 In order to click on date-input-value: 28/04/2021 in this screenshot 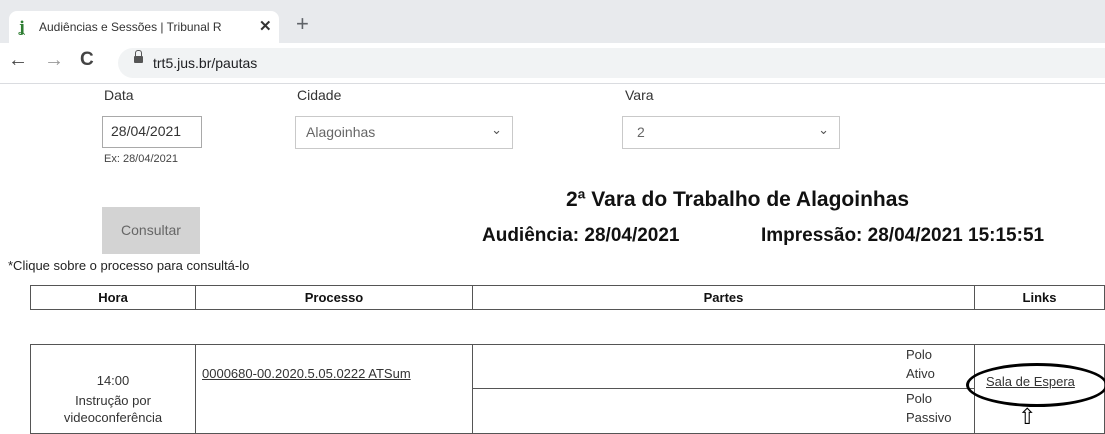, I will do `click(146, 131)`.